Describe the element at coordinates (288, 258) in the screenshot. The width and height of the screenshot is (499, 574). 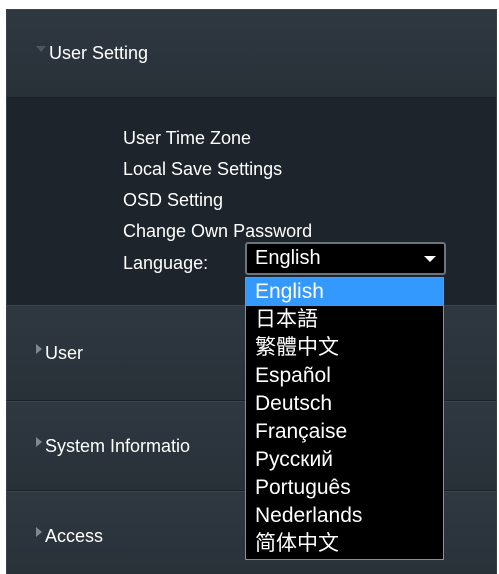
I see `language-select-value: English` at that location.